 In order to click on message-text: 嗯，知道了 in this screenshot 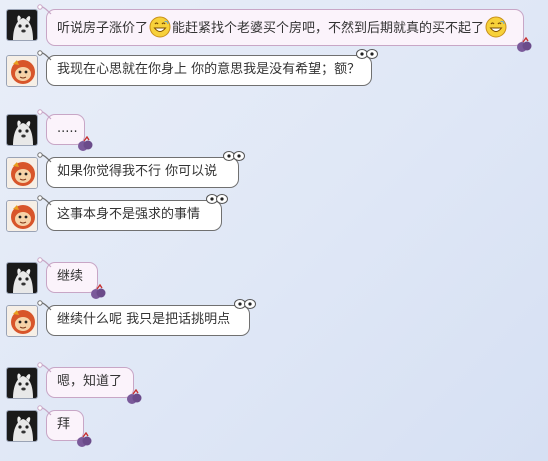, I will do `click(90, 381)`.